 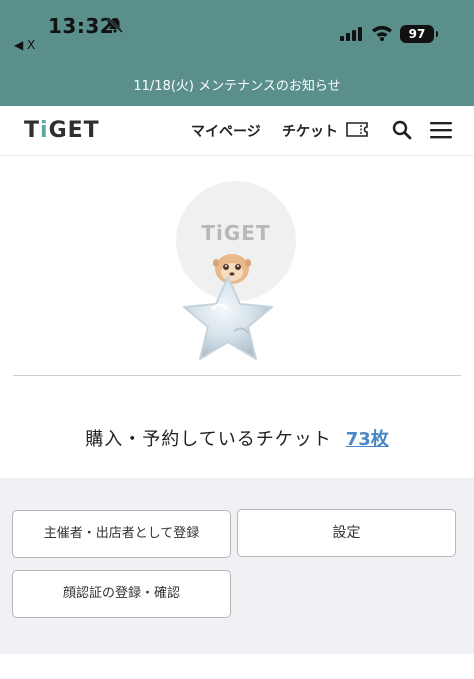 What do you see at coordinates (74, 130) in the screenshot?
I see `logo-suffix: GET` at bounding box center [74, 130].